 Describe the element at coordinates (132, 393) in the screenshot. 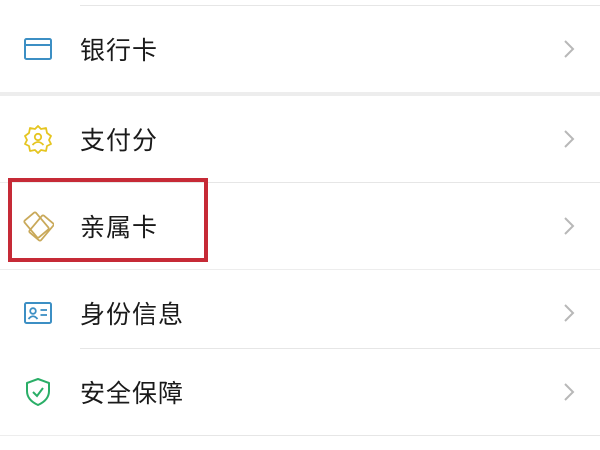

I see `menu-item-label: 安全保障` at that location.